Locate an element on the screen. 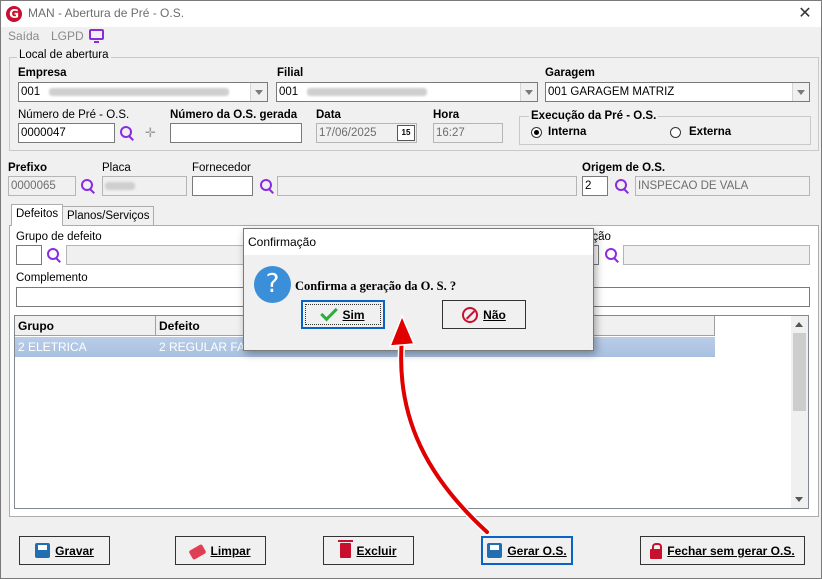 This screenshot has height=579, width=822. check-icon is located at coordinates (329, 312).